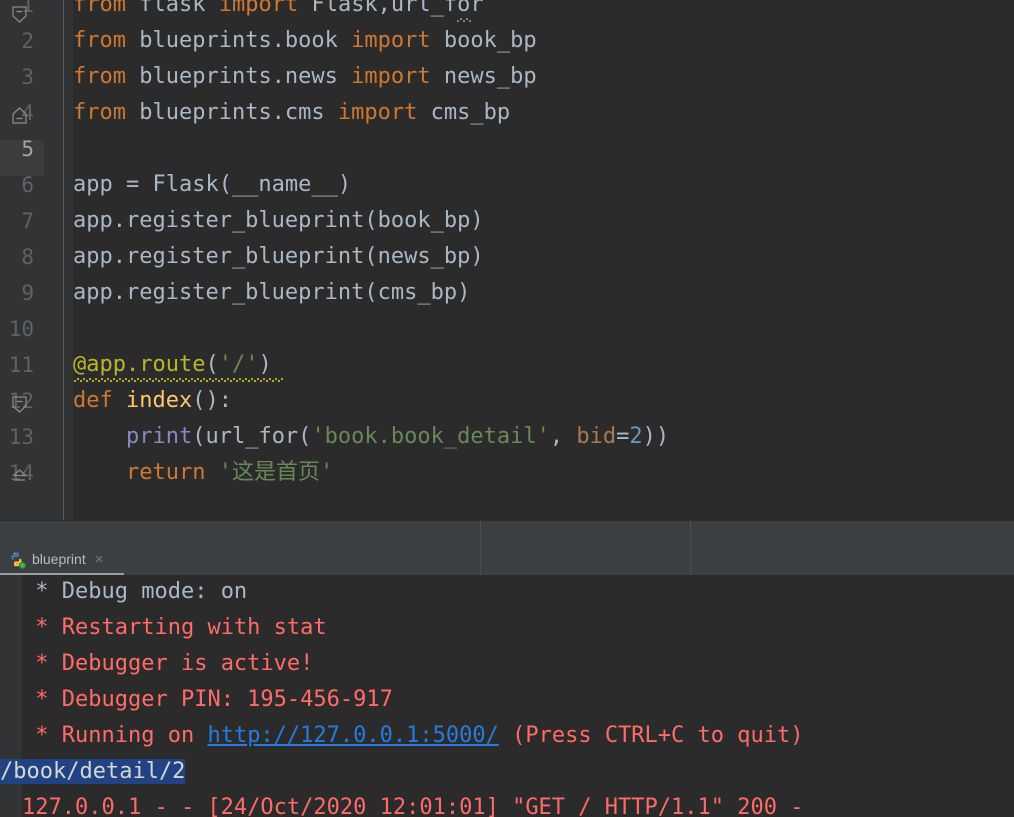  Describe the element at coordinates (93, 400) in the screenshot. I see `keyword-def: def` at that location.